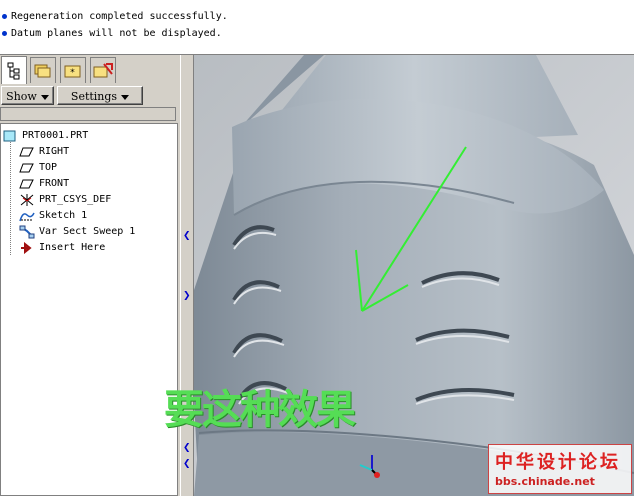 This screenshot has width=634, height=496. What do you see at coordinates (10, 136) in the screenshot?
I see `part-icon` at bounding box center [10, 136].